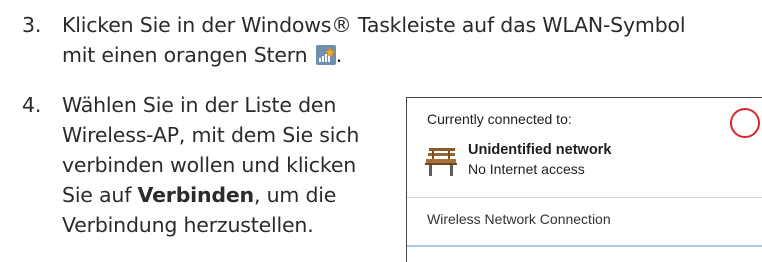 The height and width of the screenshot is (262, 762). What do you see at coordinates (526, 169) in the screenshot?
I see `network-status: No Internet access` at bounding box center [526, 169].